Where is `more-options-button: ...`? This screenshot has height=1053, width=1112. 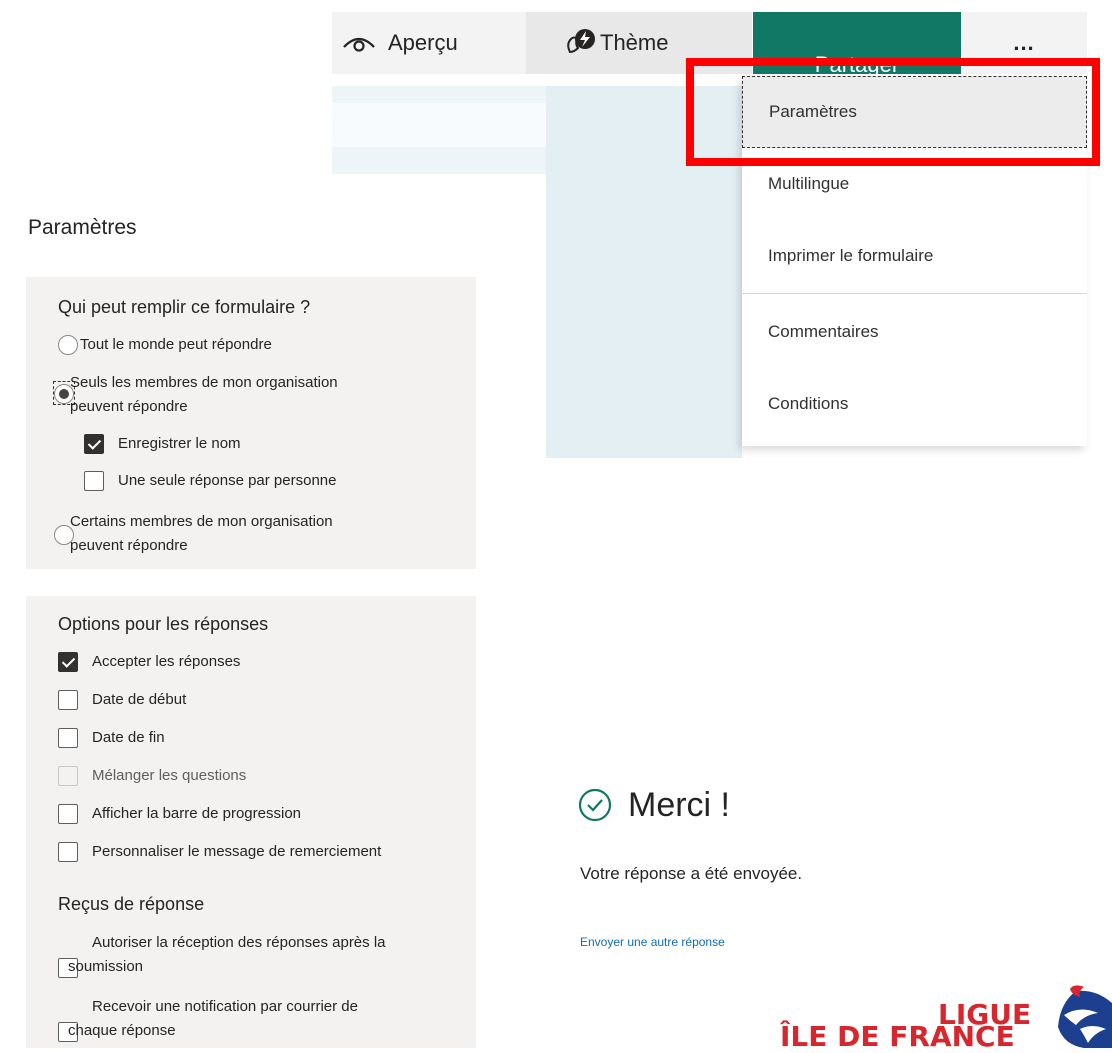 more-options-button: ... is located at coordinates (1024, 43).